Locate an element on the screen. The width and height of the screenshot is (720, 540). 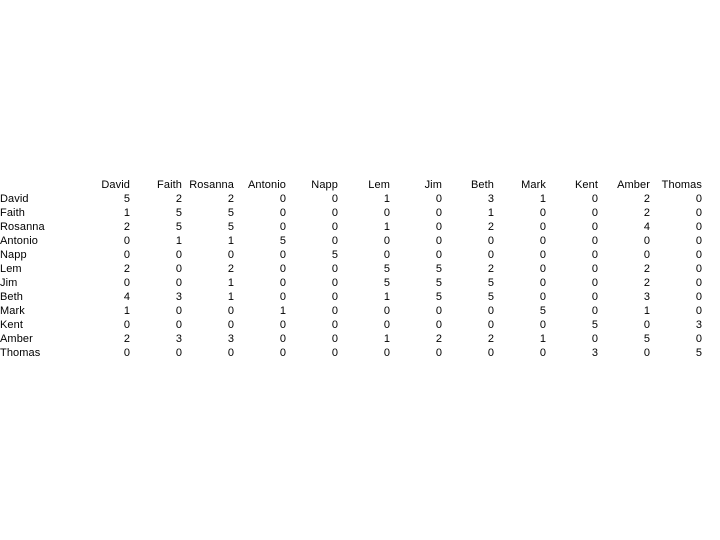
column-header-3: Antonio is located at coordinates (266, 185).